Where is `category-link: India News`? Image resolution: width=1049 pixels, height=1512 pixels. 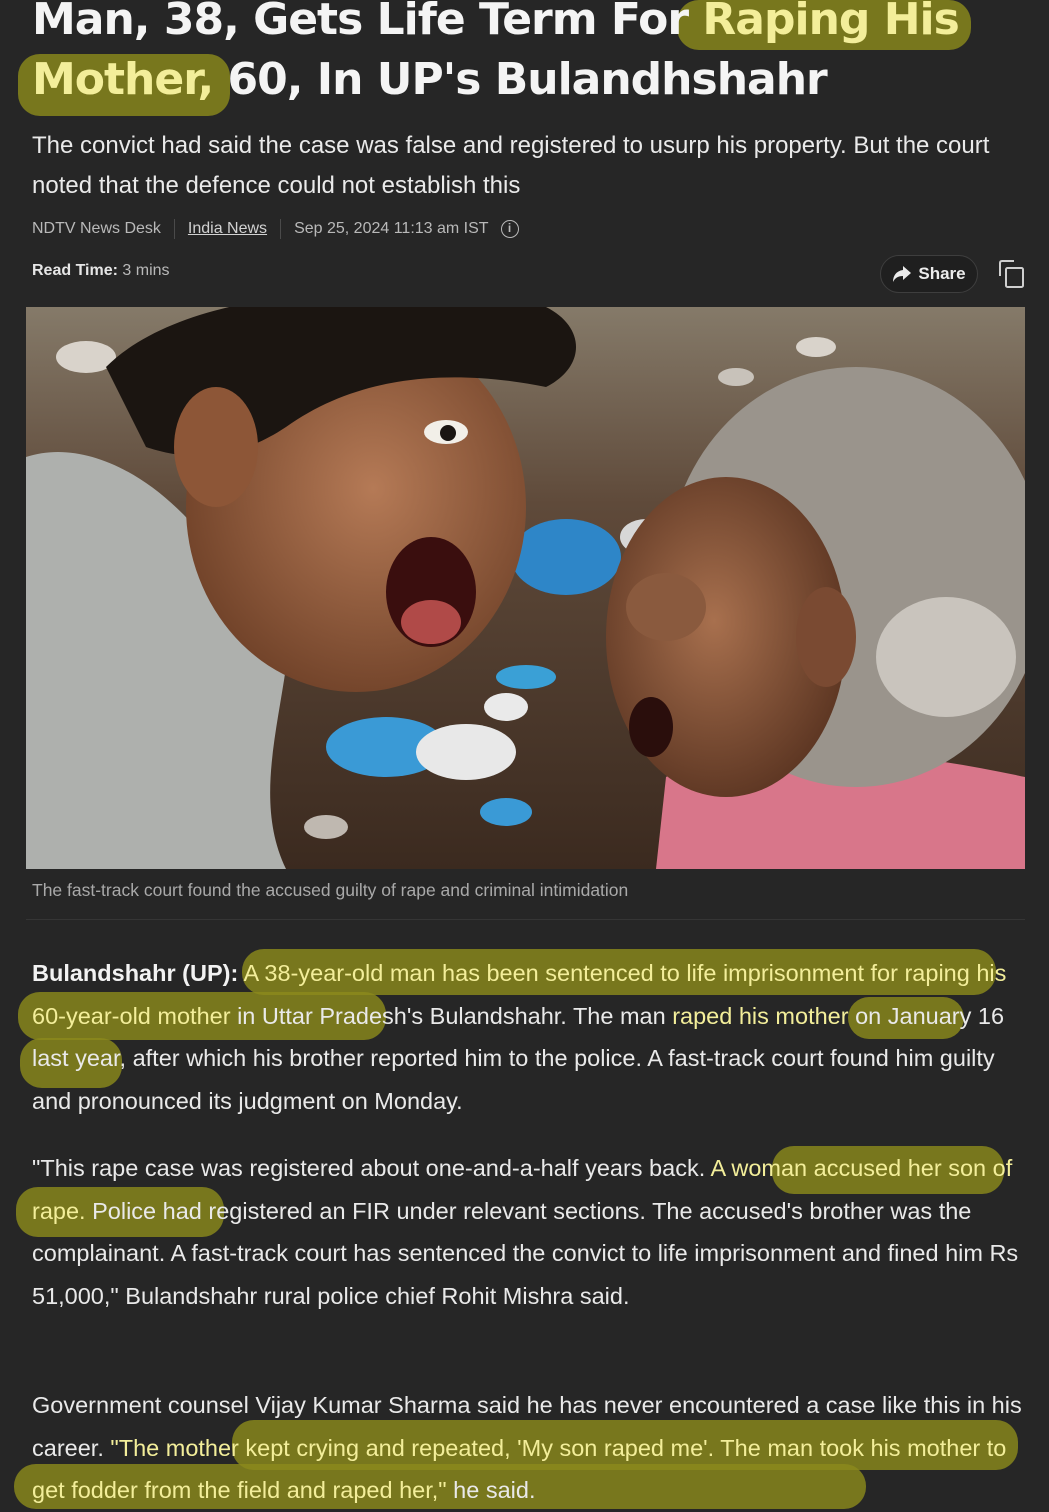
category-link: India News is located at coordinates (227, 229).